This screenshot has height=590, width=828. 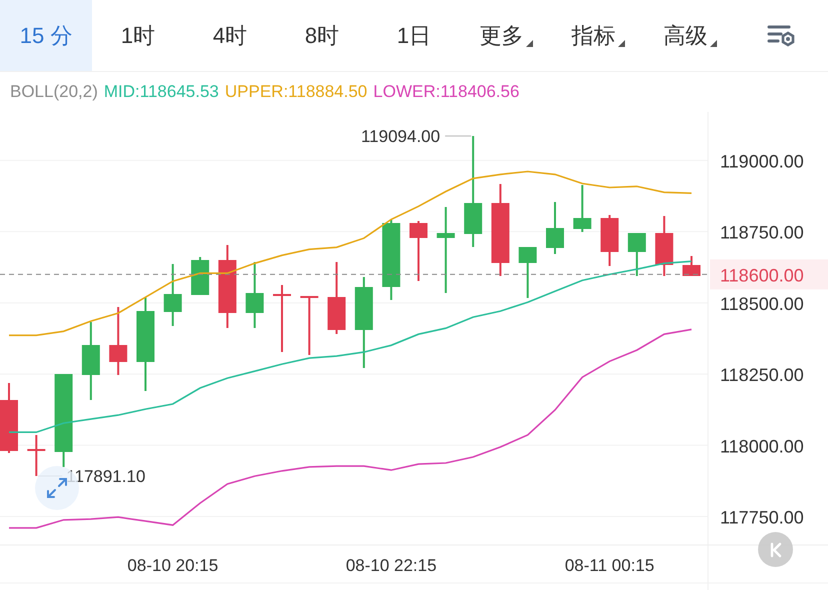 What do you see at coordinates (782, 35) in the screenshot?
I see `settings-icon` at bounding box center [782, 35].